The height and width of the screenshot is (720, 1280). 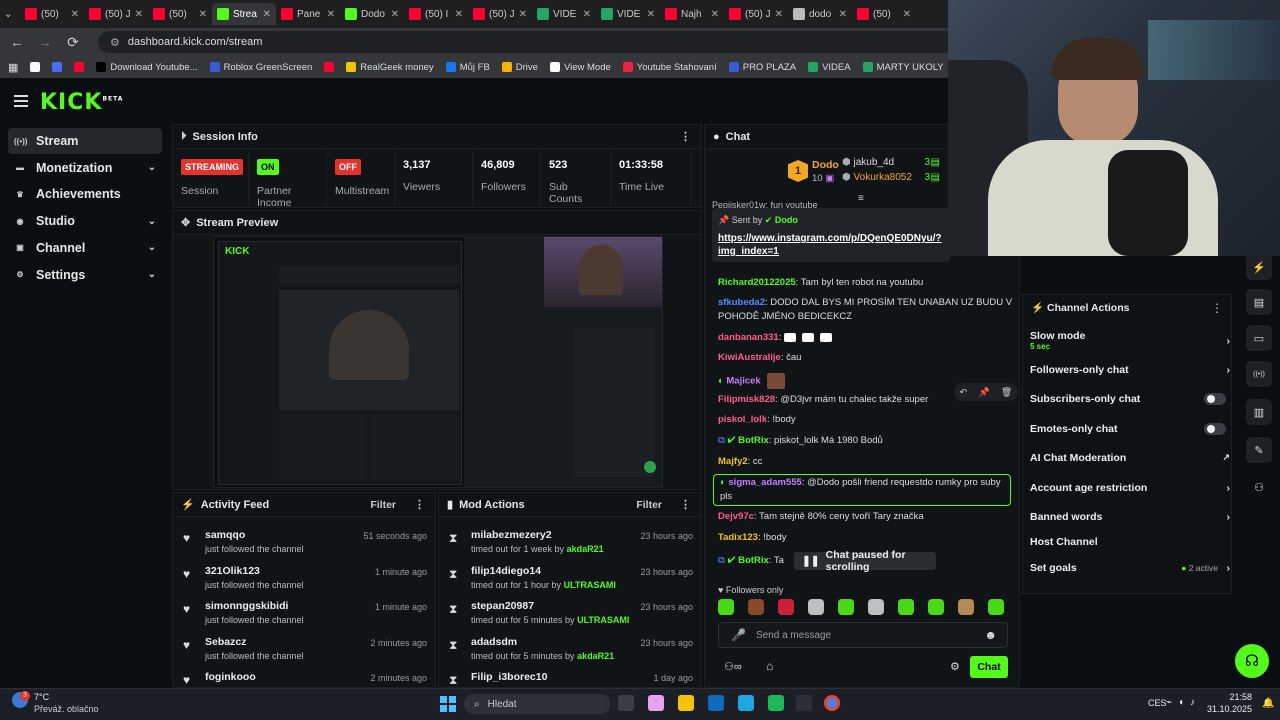 I want to click on chat-username: KiwiAustralije, so click(x=749, y=357).